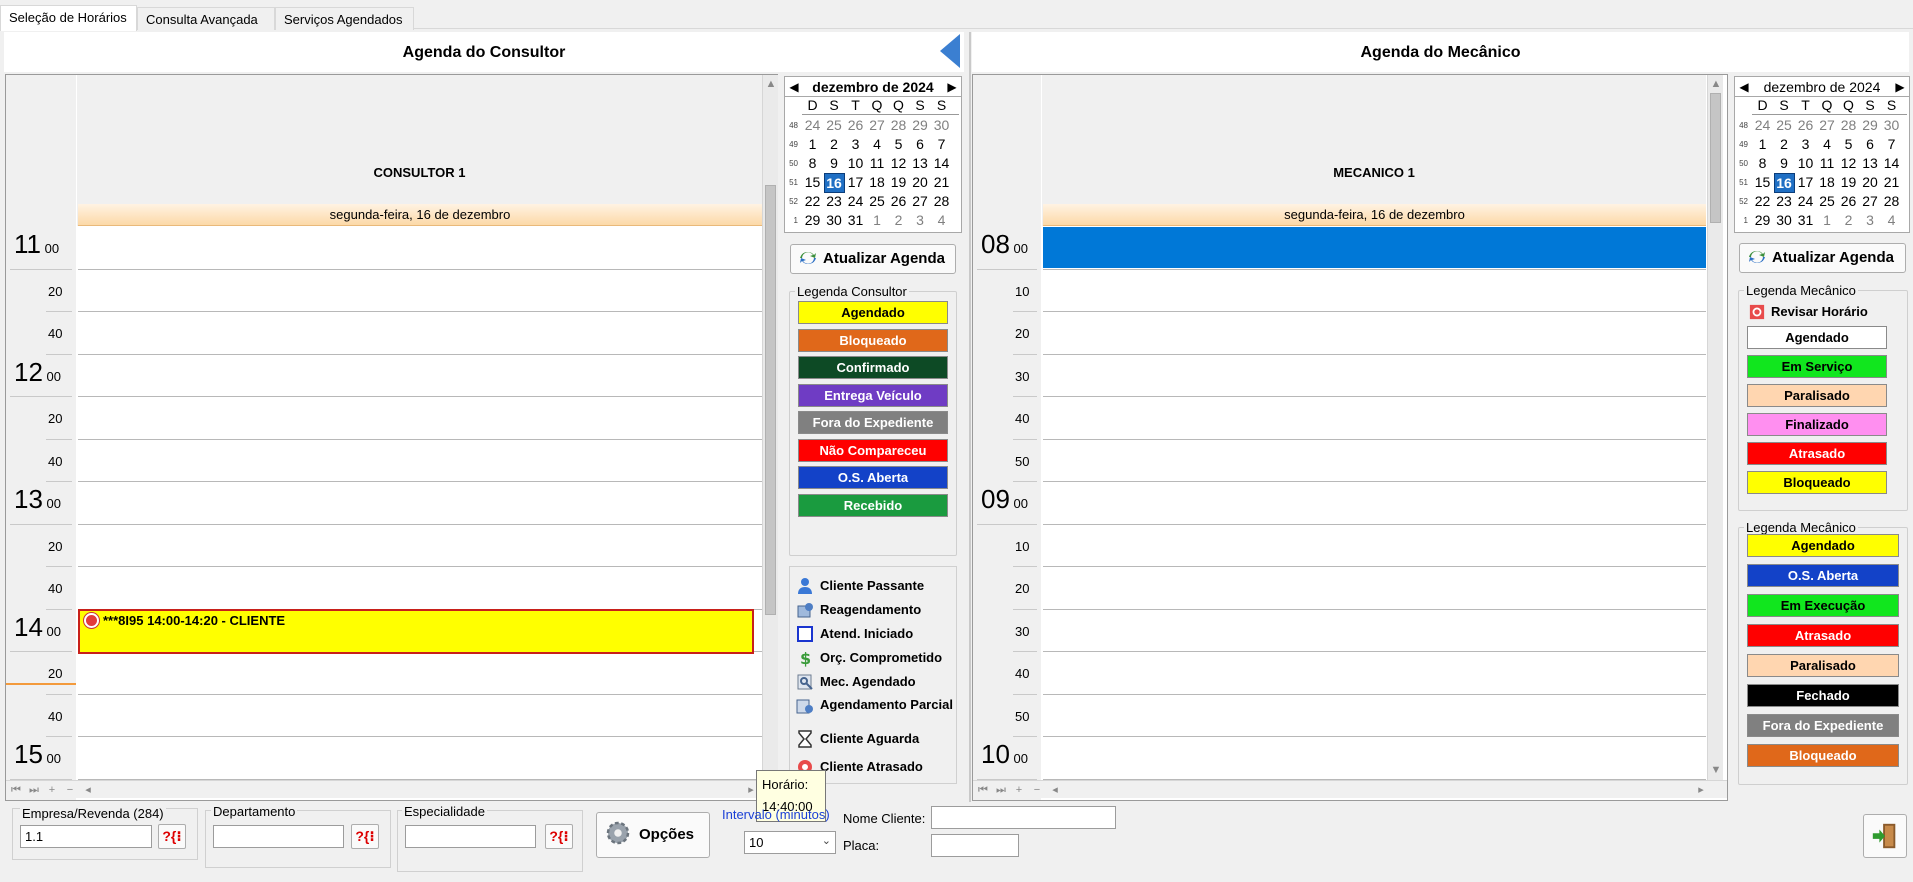 This screenshot has height=882, width=1913. Describe the element at coordinates (1350, 789) in the screenshot. I see `mecanico-horizontal-scrollbar: ⏮ ⏭ + − ◂ ▸` at that location.